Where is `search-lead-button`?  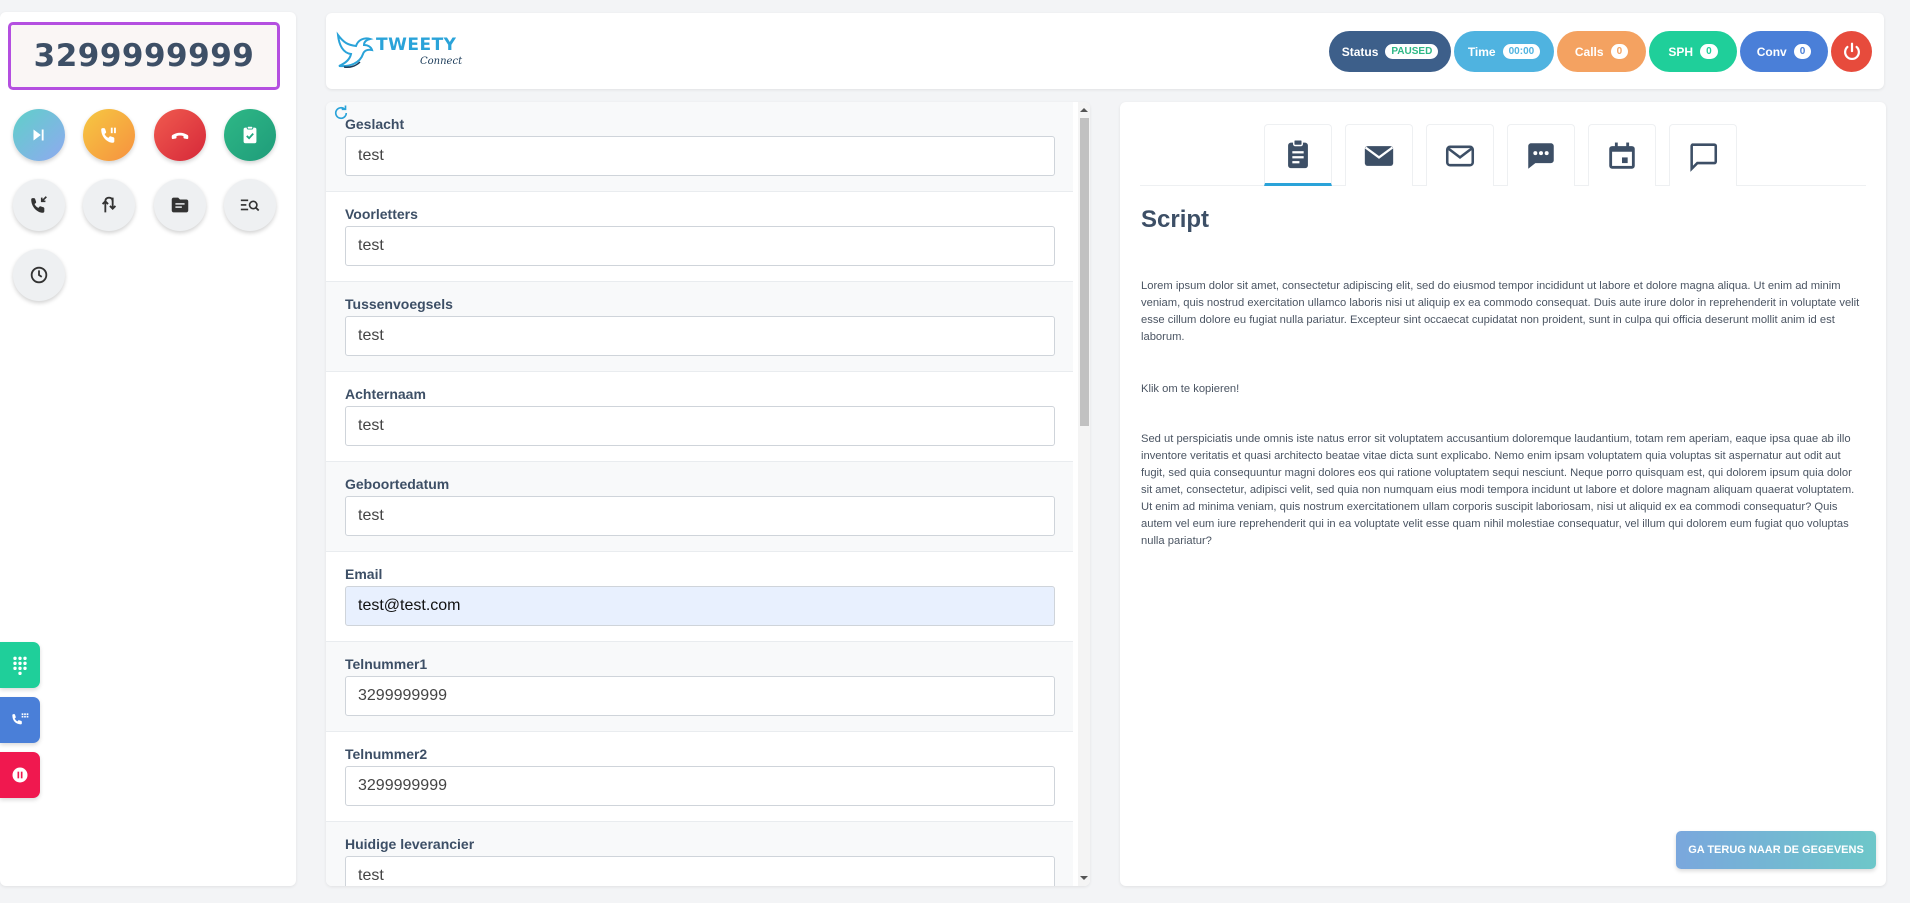 search-lead-button is located at coordinates (250, 205).